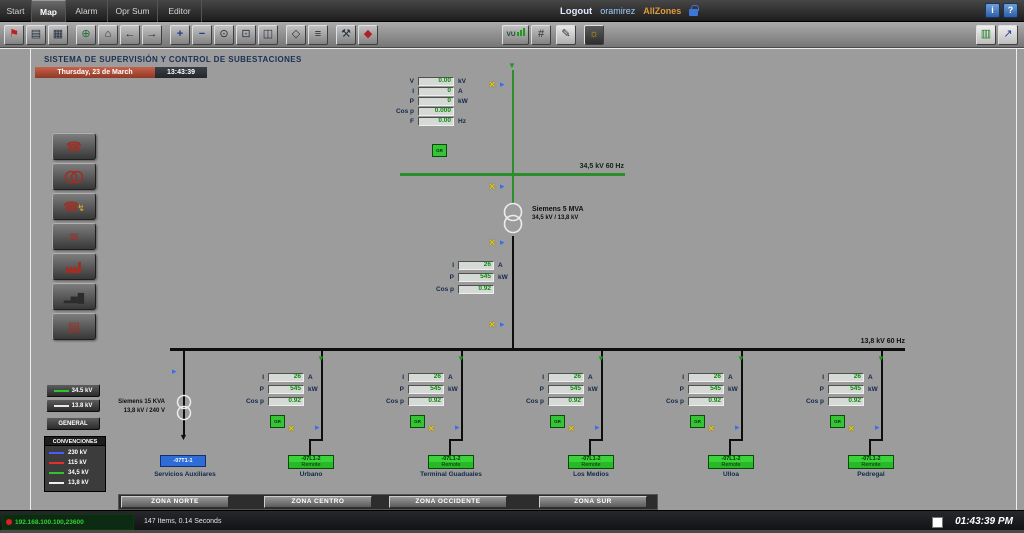 This screenshot has height=533, width=1024. What do you see at coordinates (74, 326) in the screenshot?
I see `sidebar-notes-button: ▤` at bounding box center [74, 326].